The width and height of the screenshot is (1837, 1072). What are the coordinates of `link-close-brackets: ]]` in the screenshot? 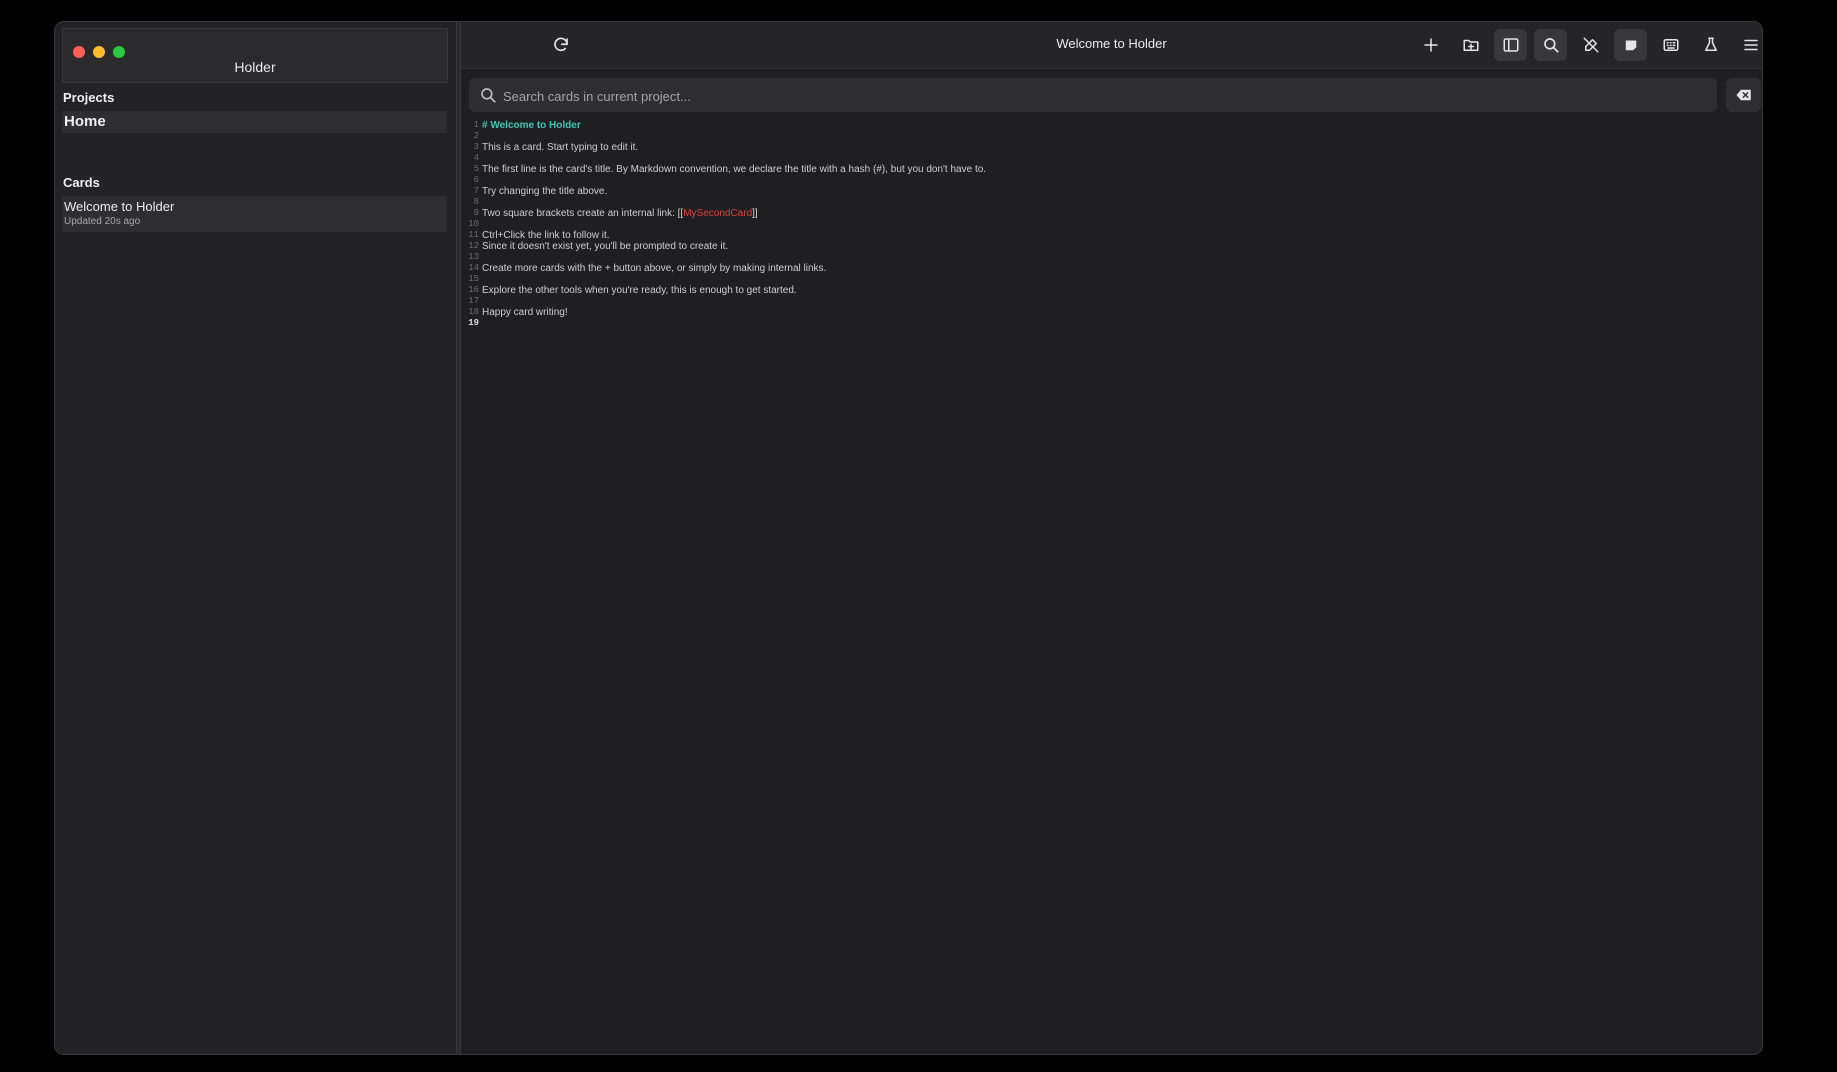 It's located at (755, 213).